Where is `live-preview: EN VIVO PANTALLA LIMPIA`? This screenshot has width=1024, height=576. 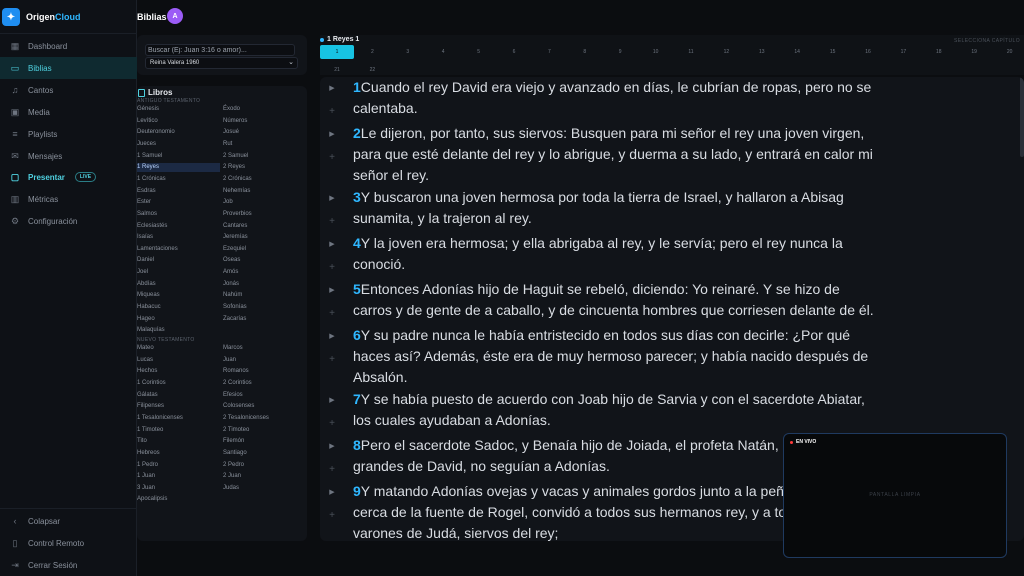
live-preview: EN VIVO PANTALLA LIMPIA is located at coordinates (895, 495).